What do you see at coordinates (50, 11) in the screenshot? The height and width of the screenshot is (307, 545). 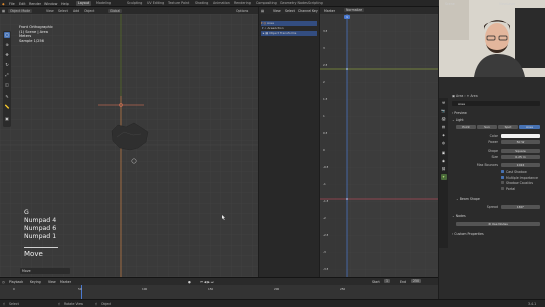 I see `viewport-menu-view: View` at bounding box center [50, 11].